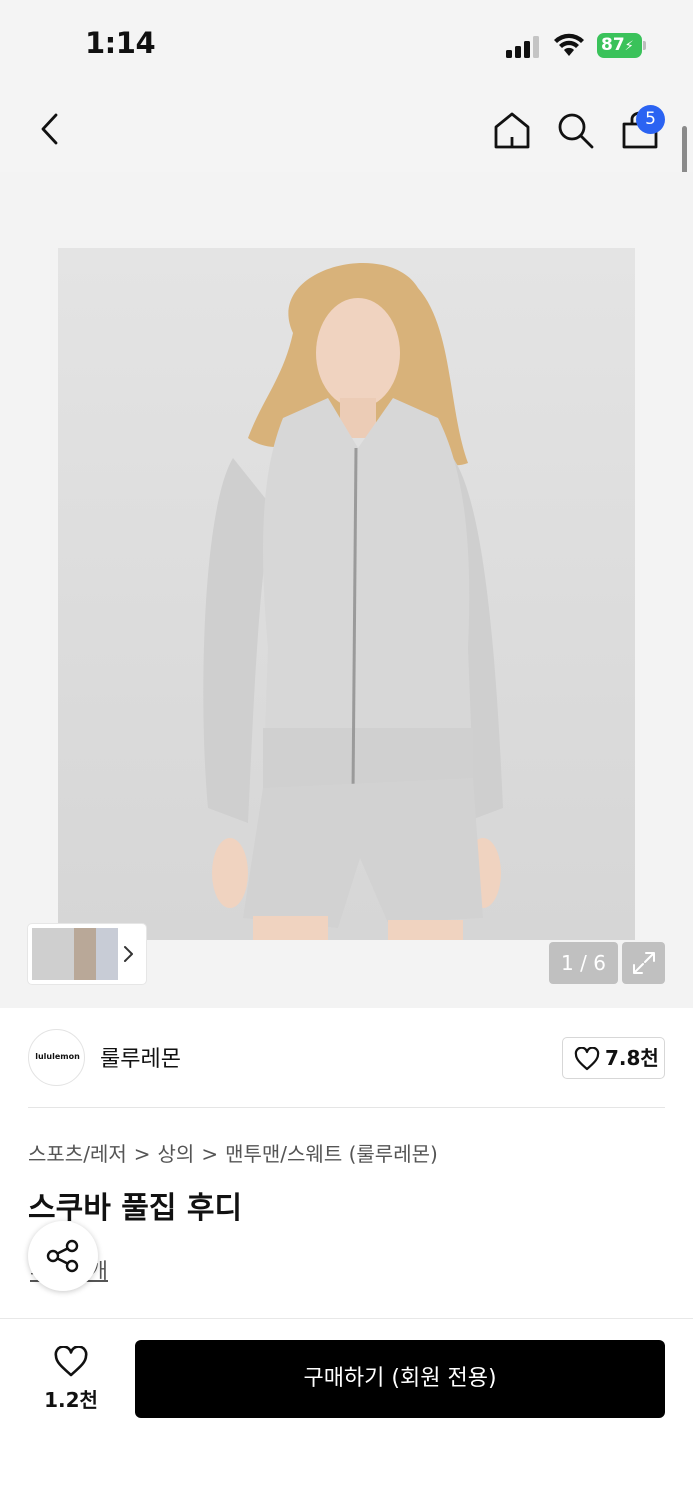 The height and width of the screenshot is (1500, 693). What do you see at coordinates (512, 130) in the screenshot?
I see `home-icon` at bounding box center [512, 130].